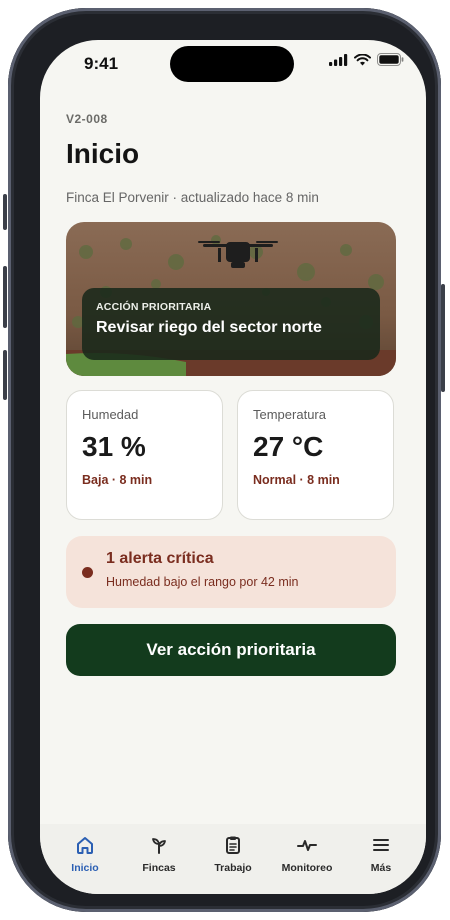 This screenshot has width=450, height=920. I want to click on sprout-icon, so click(159, 846).